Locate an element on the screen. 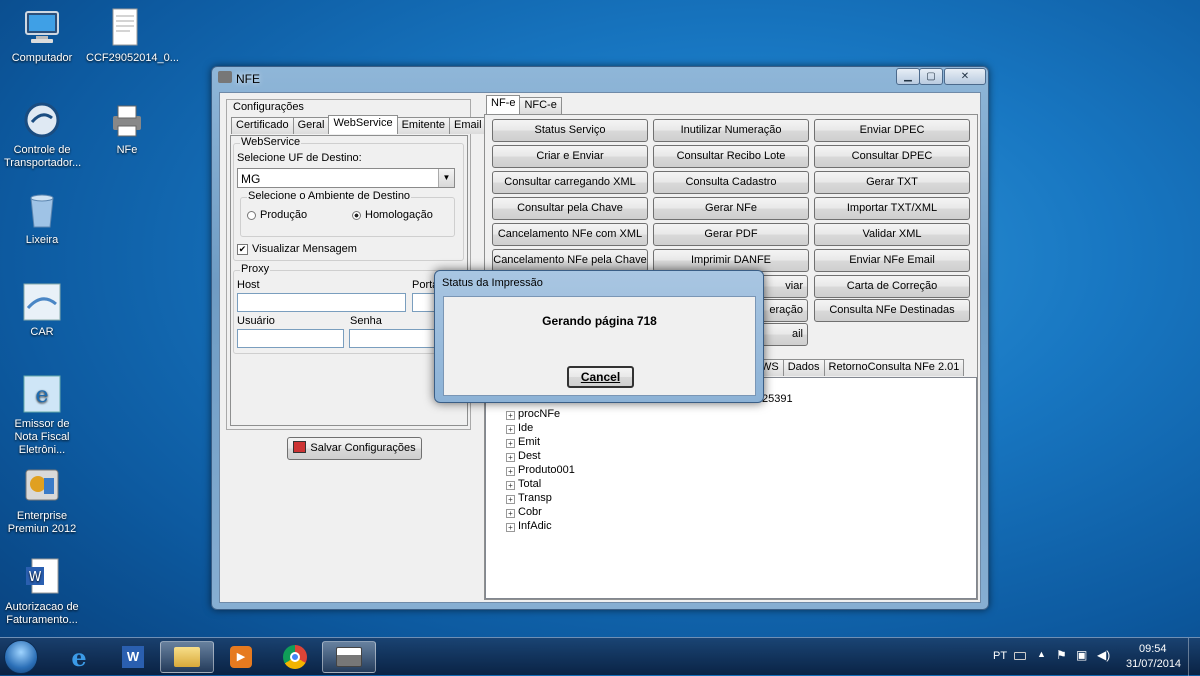 The image size is (1200, 676). enterprise-icon is located at coordinates (42, 486).